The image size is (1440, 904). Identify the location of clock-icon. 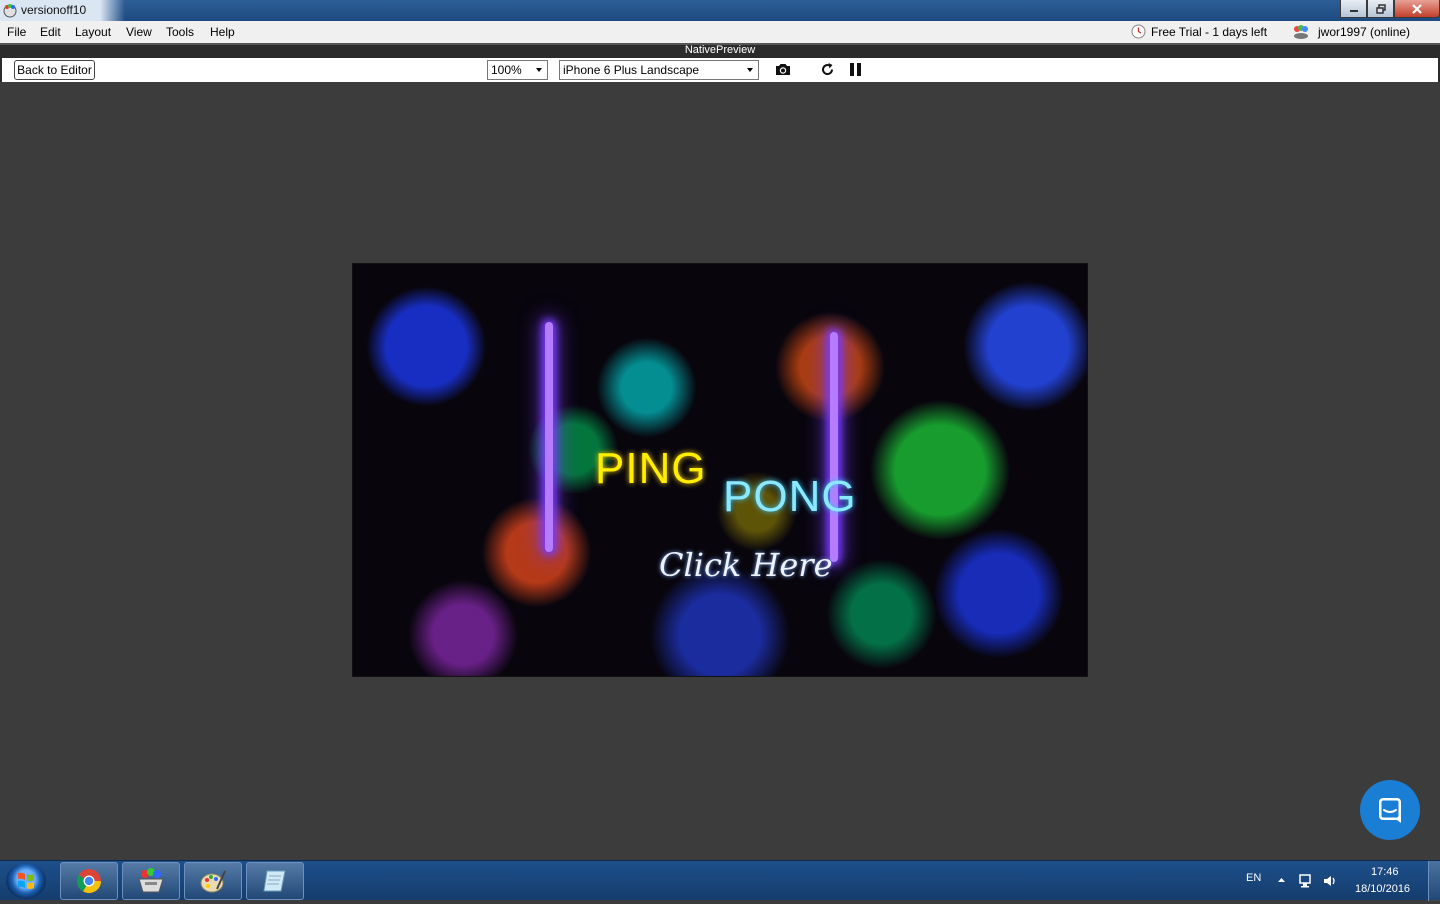
(1138, 31).